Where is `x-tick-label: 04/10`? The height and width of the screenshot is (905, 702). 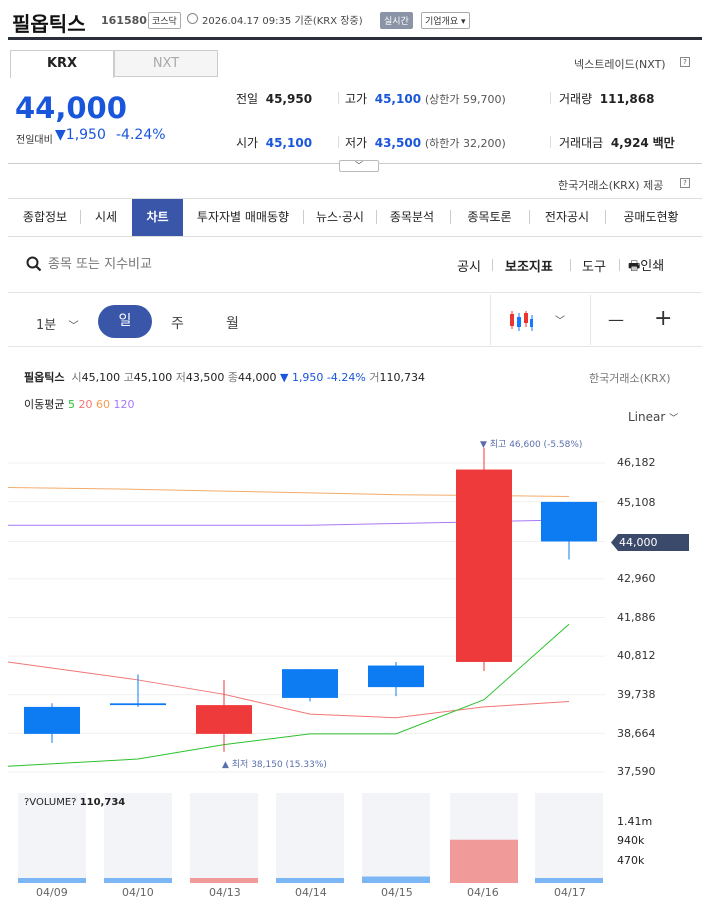 x-tick-label: 04/10 is located at coordinates (138, 892).